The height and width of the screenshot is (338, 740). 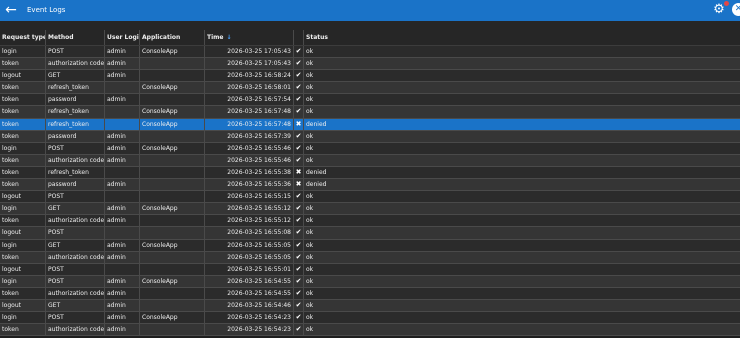 I want to click on close-icon: ✕, so click(x=736, y=9).